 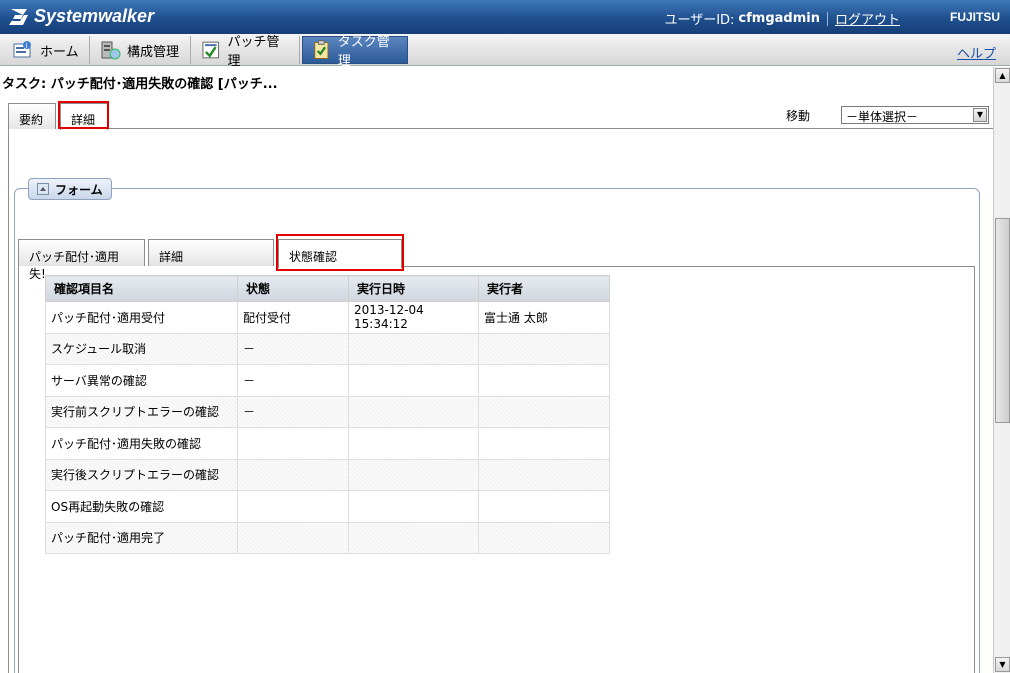 What do you see at coordinates (111, 50) in the screenshot?
I see `server-icon` at bounding box center [111, 50].